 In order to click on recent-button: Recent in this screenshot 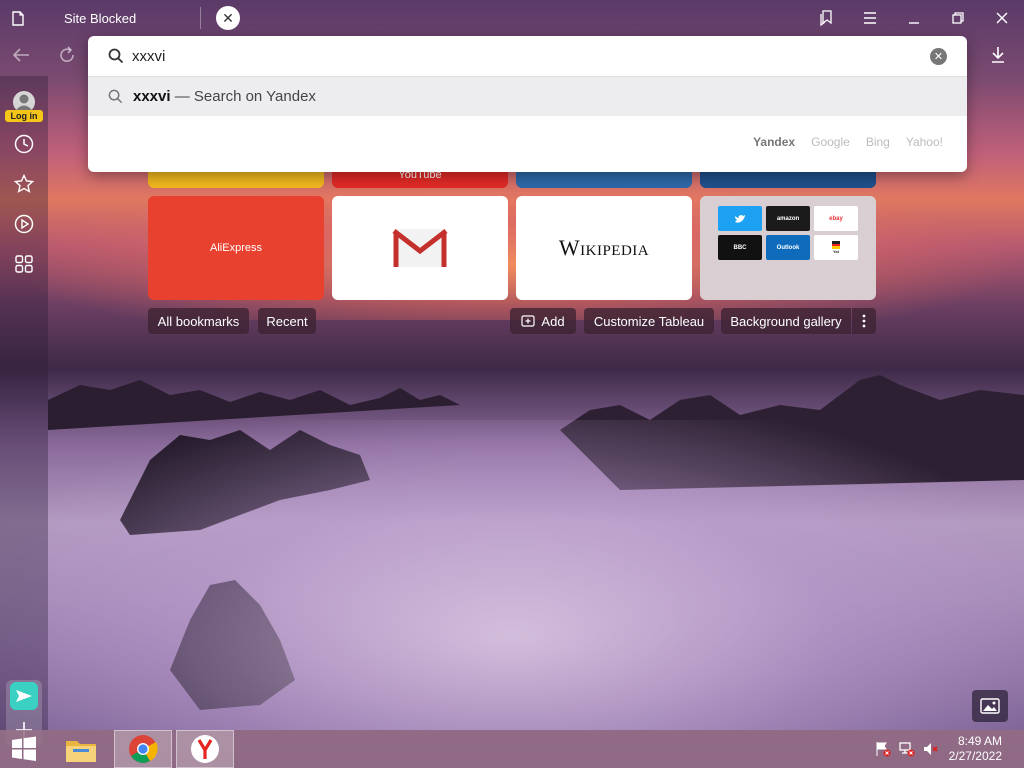, I will do `click(287, 321)`.